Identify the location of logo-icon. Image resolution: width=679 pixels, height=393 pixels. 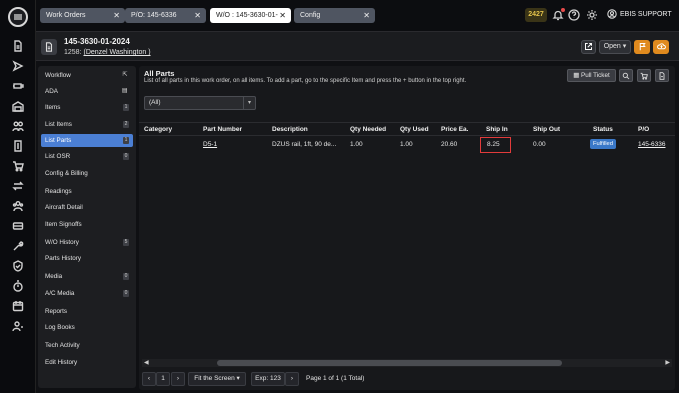
(18, 17).